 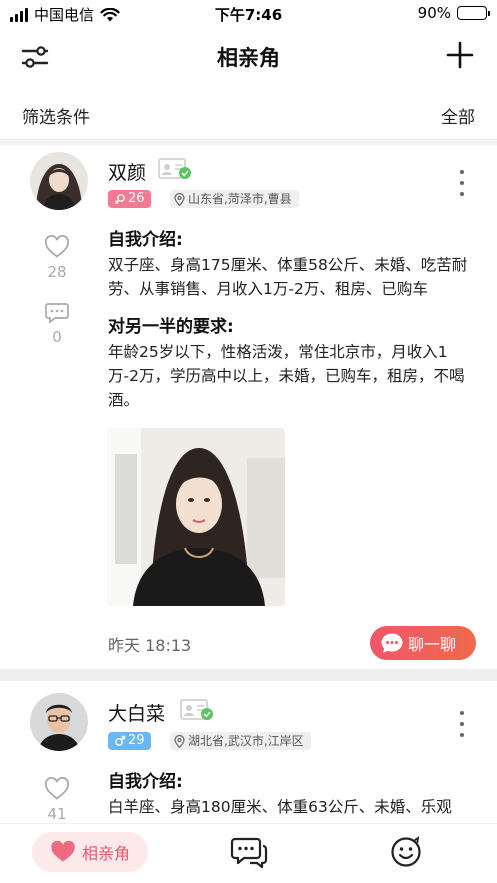 I want to click on requirements-title: 对另一半的要求:, so click(x=171, y=327).